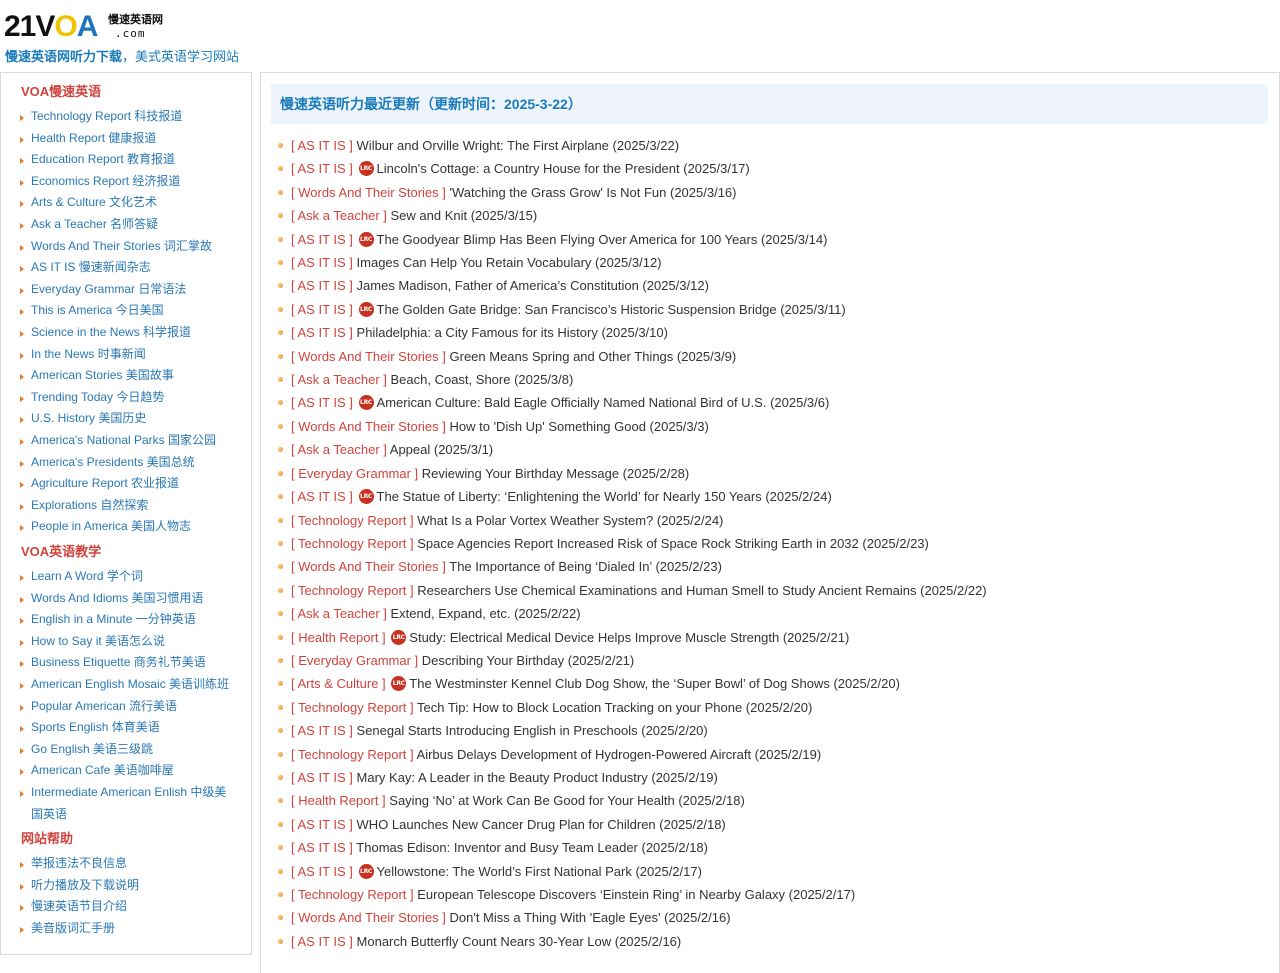 Image resolution: width=1280 pixels, height=973 pixels. What do you see at coordinates (105, 483) in the screenshot?
I see `sidebar-item-link: Agriculture Report 农业报道` at bounding box center [105, 483].